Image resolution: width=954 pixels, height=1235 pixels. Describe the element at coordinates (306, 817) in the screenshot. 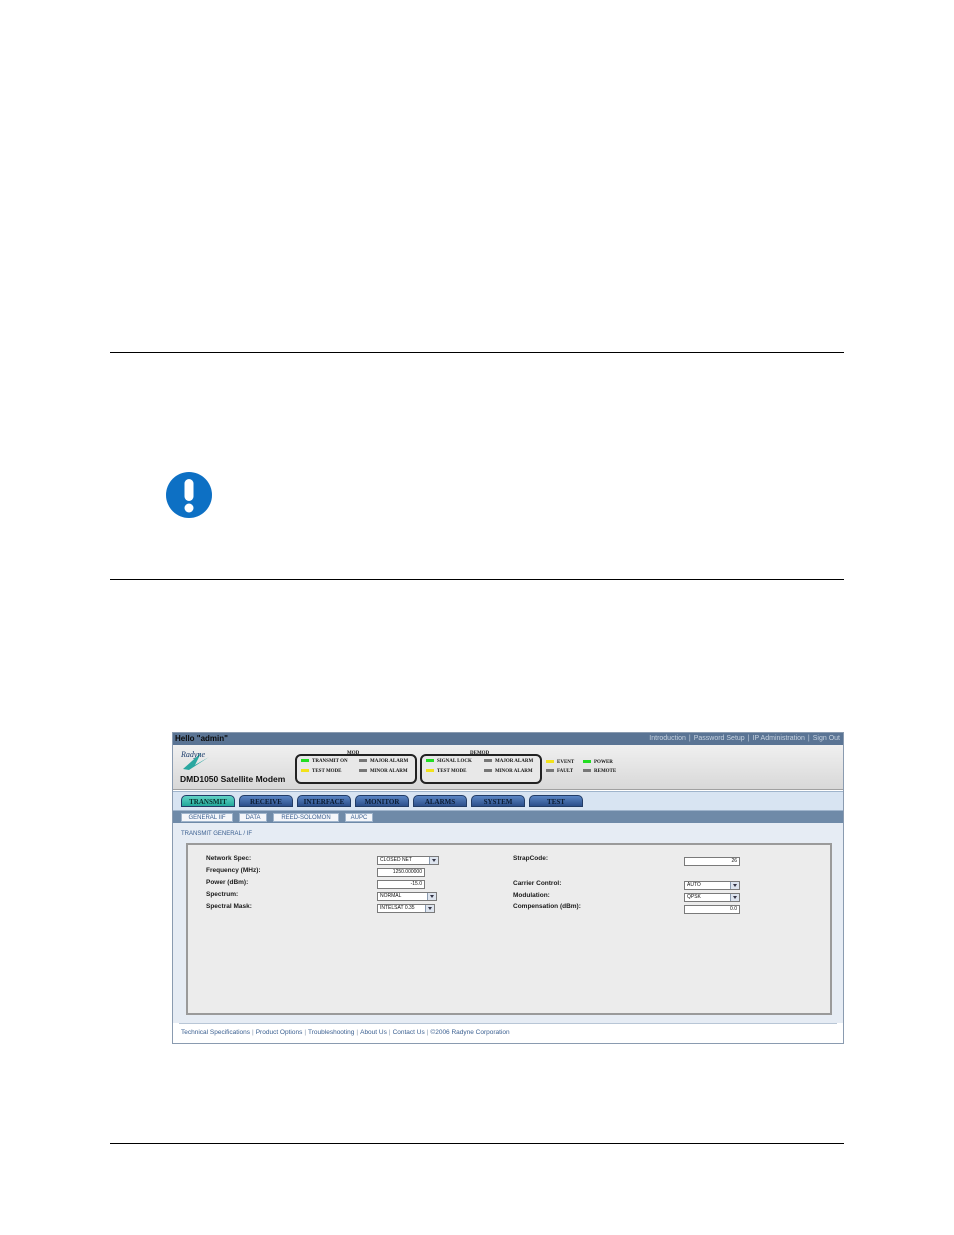

I see `subtab-reed-solomon: REED-SOLOMON` at that location.